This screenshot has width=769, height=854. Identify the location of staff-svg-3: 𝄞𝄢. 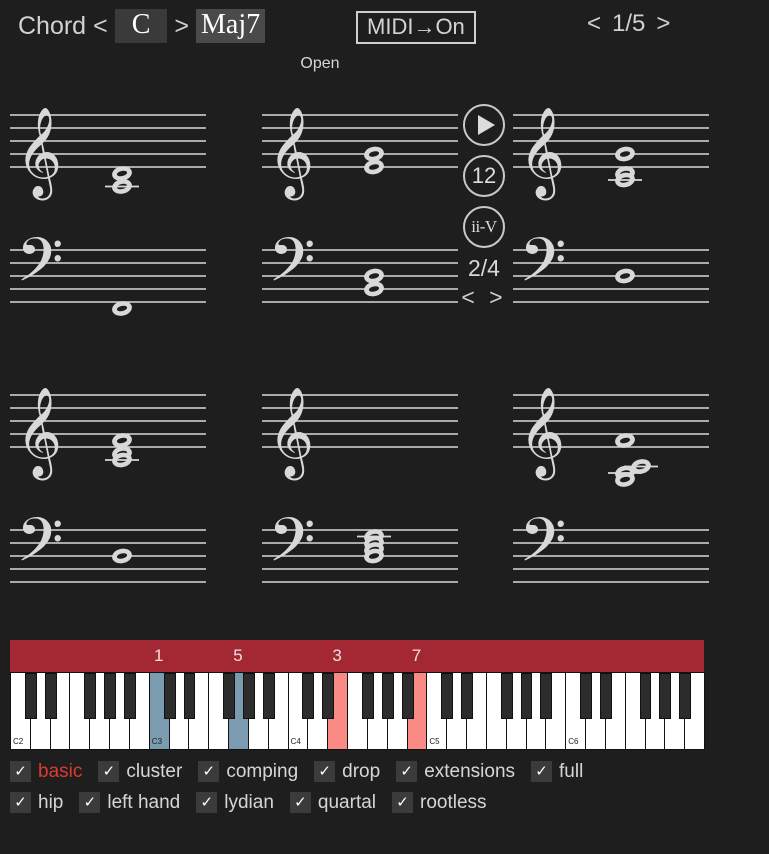
(611, 209).